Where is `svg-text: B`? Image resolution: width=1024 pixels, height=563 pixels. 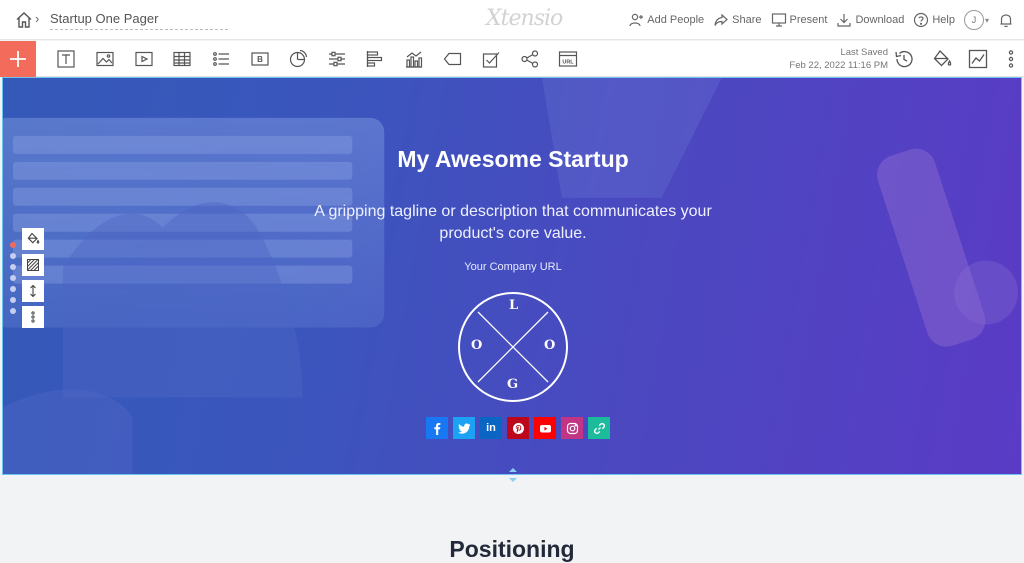
svg-text: B is located at coordinates (260, 59).